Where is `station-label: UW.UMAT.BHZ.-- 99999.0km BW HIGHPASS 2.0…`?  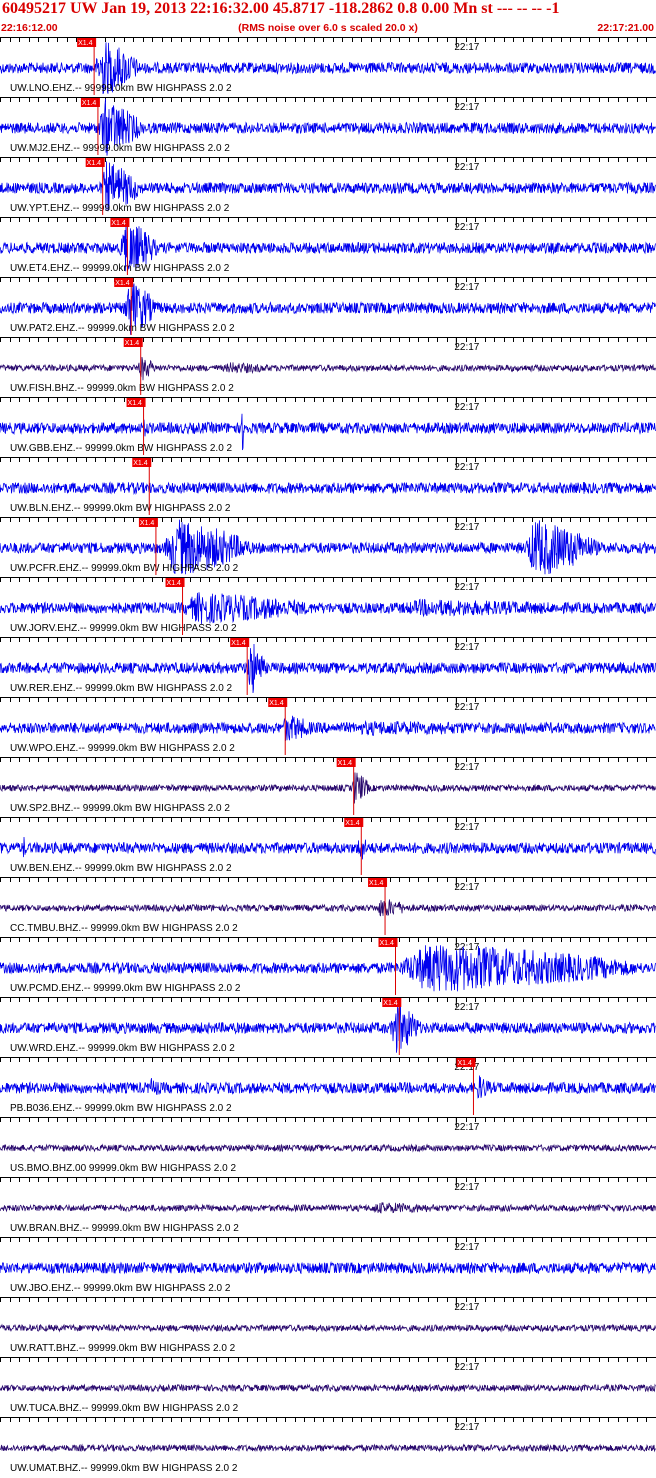 station-label: UW.UMAT.BHZ.-- 99999.0km BW HIGHPASS 2.0… is located at coordinates (124, 1468).